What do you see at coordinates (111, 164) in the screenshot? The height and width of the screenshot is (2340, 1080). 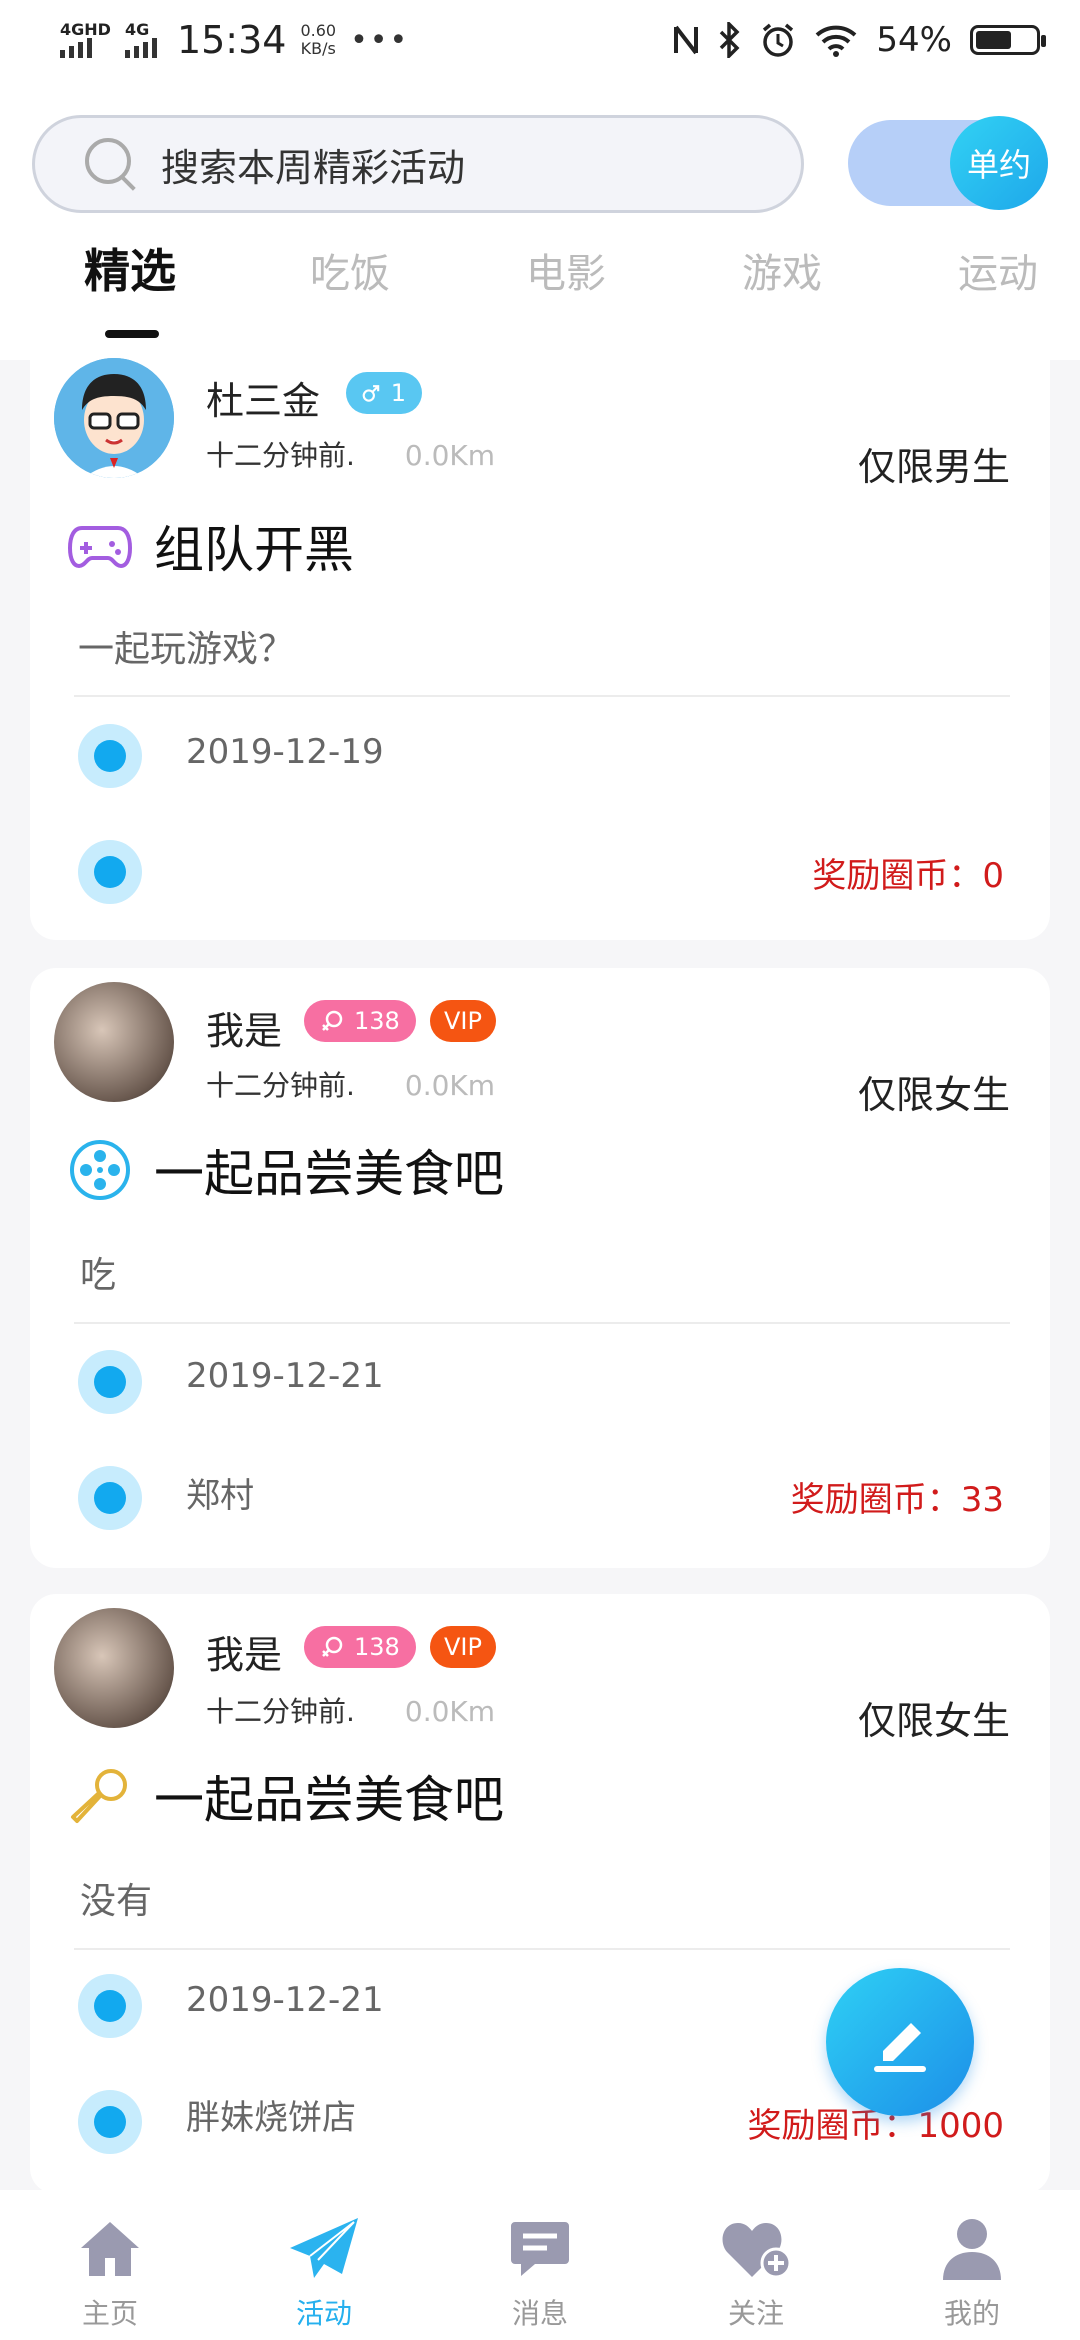 I see `search-icon` at bounding box center [111, 164].